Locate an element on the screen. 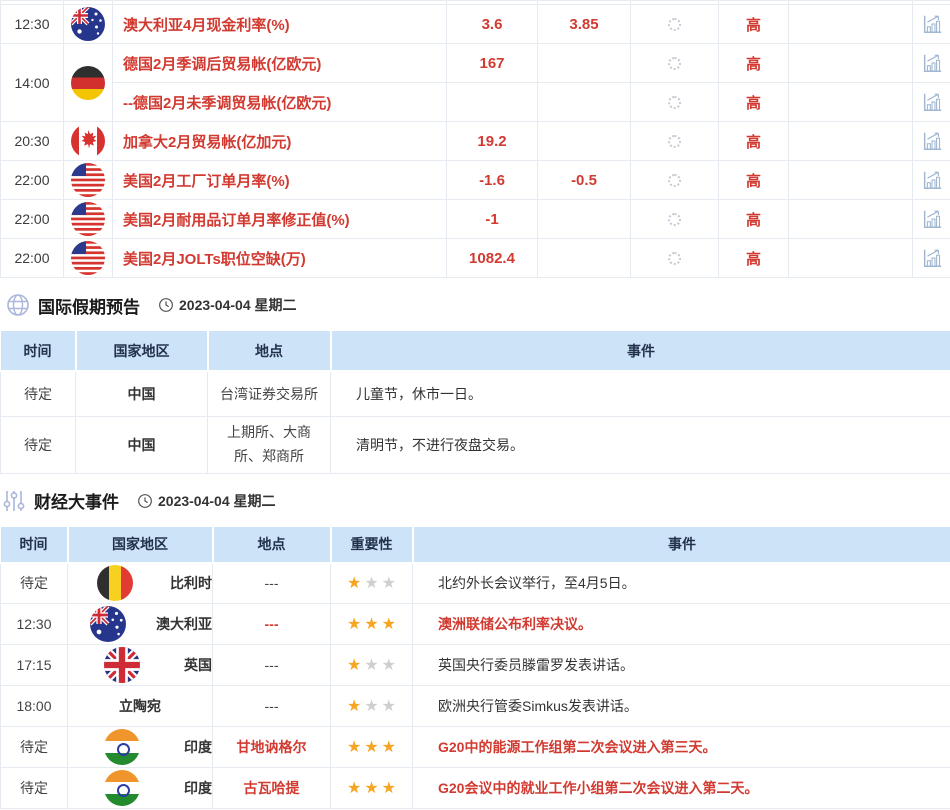  actual-value: 19.2 is located at coordinates (492, 141).